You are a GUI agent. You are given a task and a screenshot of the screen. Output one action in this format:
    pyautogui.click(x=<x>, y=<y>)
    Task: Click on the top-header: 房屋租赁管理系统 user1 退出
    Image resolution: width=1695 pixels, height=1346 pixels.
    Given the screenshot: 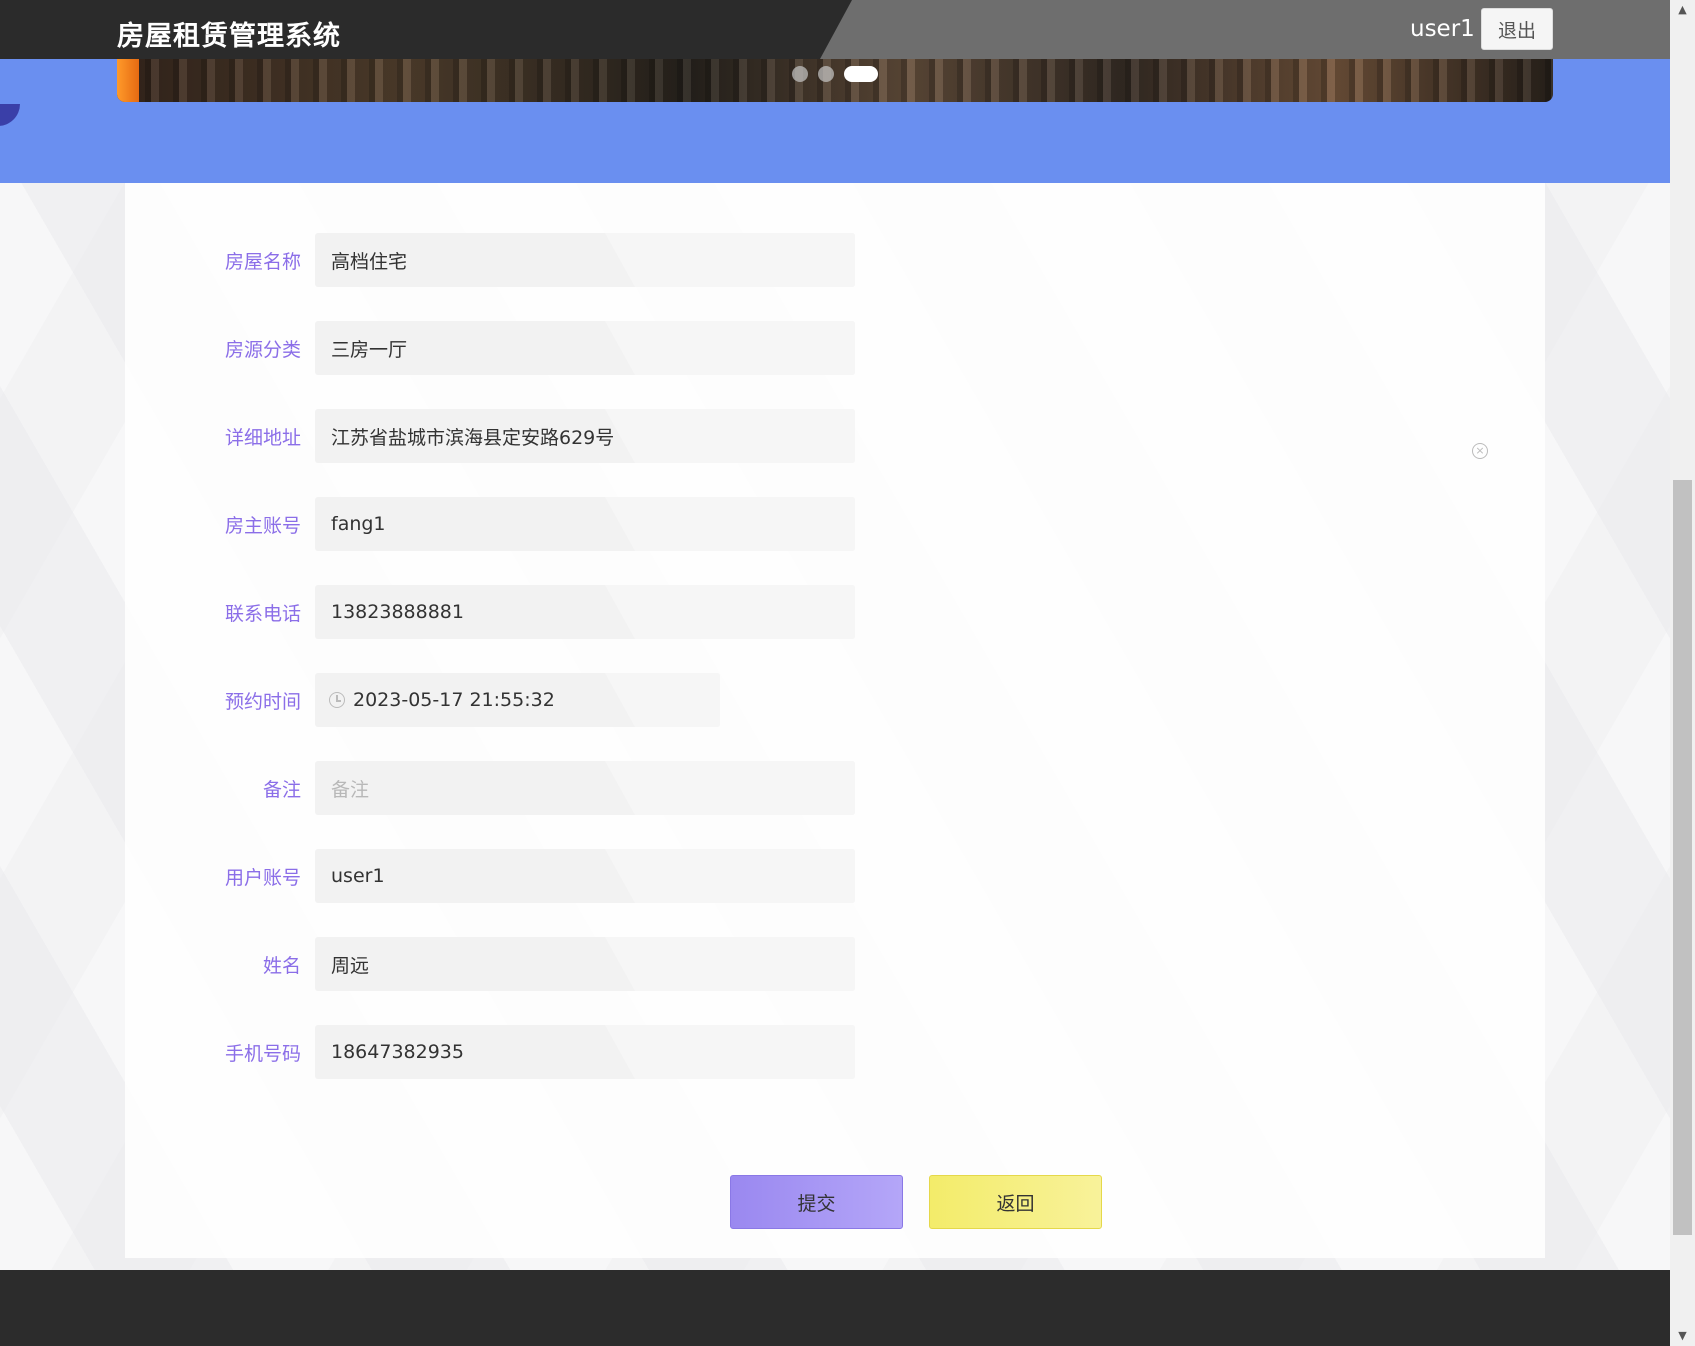 What is the action you would take?
    pyautogui.click(x=835, y=29)
    